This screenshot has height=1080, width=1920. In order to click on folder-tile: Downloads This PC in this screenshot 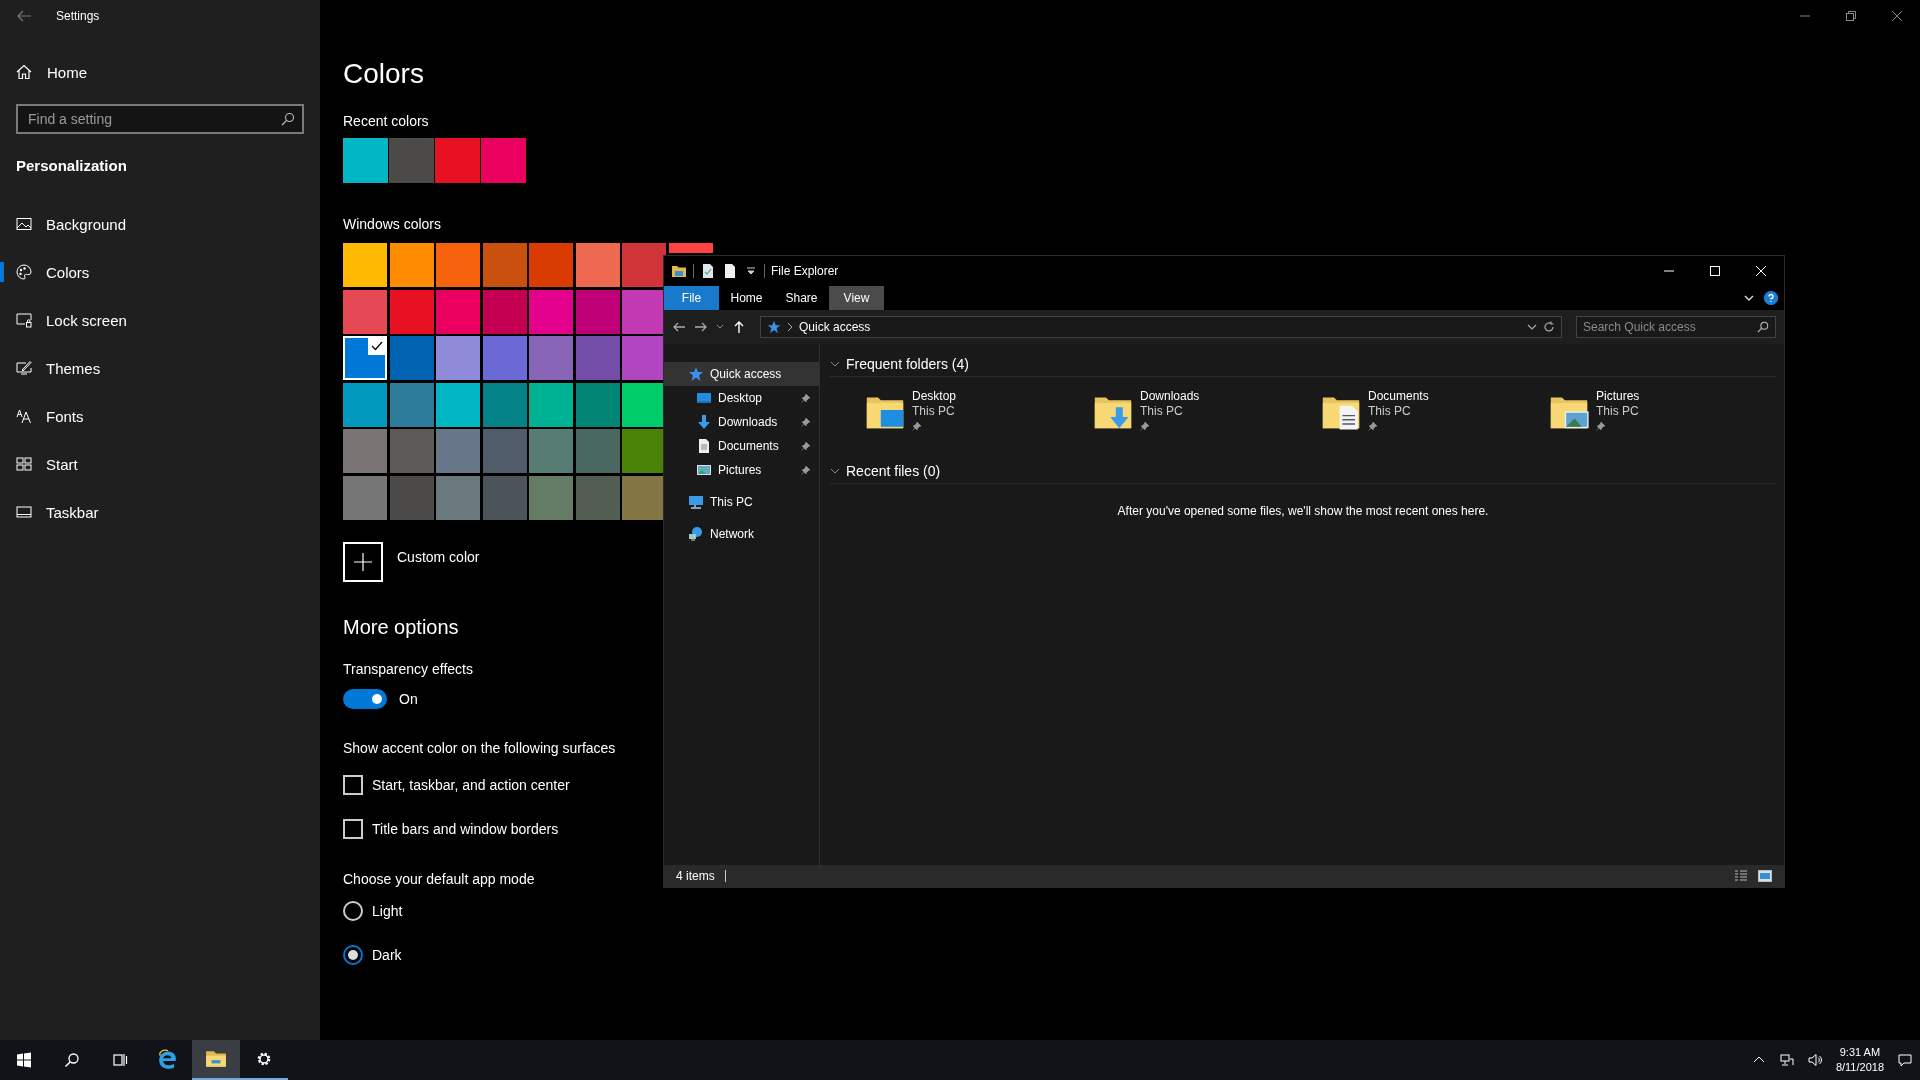, I will do `click(1206, 424)`.